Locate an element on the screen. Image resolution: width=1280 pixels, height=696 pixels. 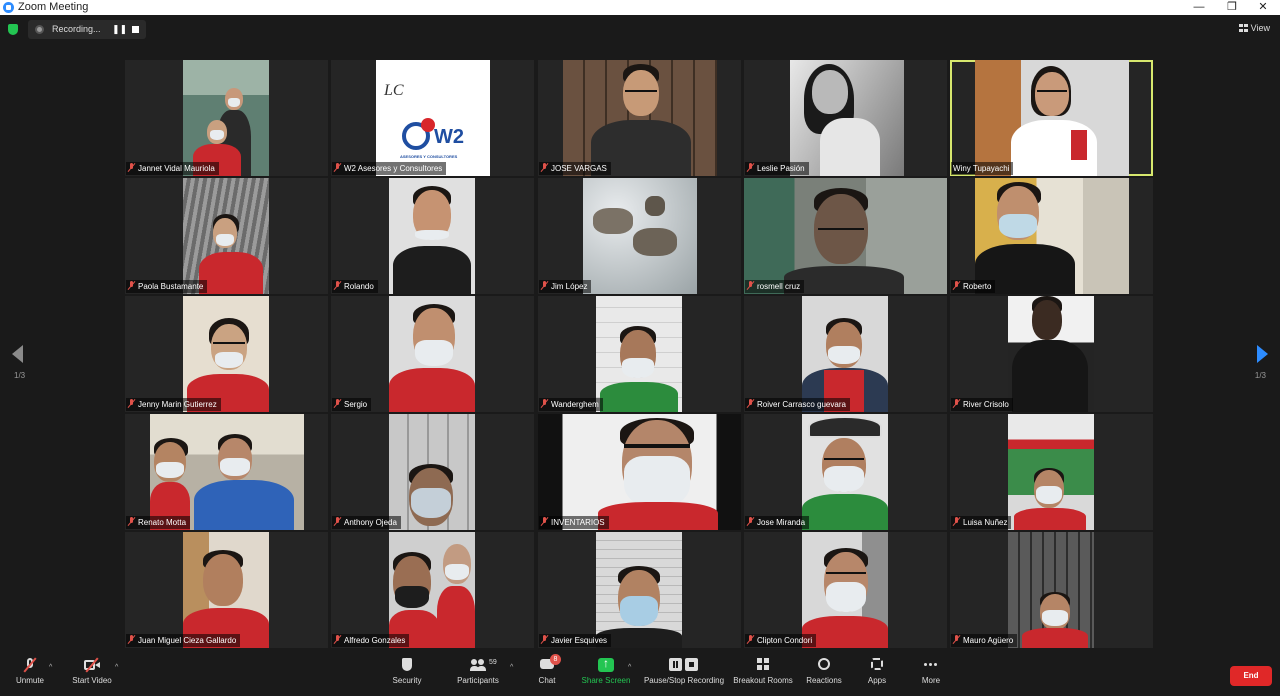
view-button: View is located at coordinates (1254, 28).